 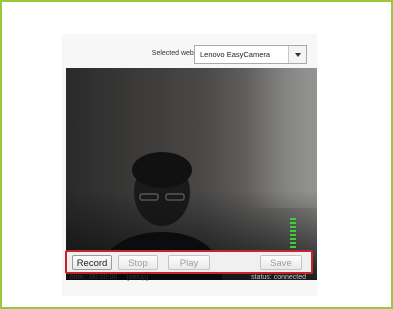 I want to click on time-value: 00:00:00, so click(x=104, y=277).